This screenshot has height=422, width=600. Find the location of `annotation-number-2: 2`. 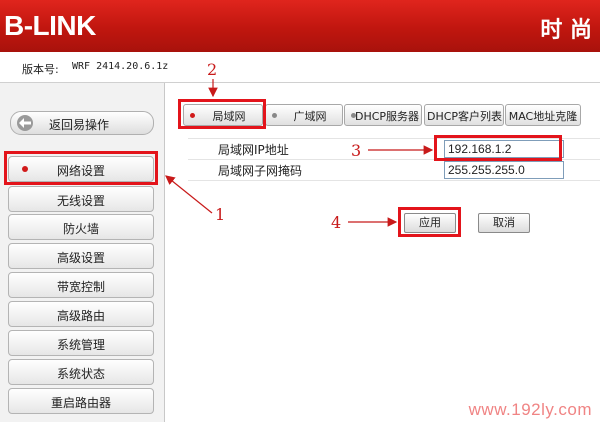

annotation-number-2: 2 is located at coordinates (212, 69).